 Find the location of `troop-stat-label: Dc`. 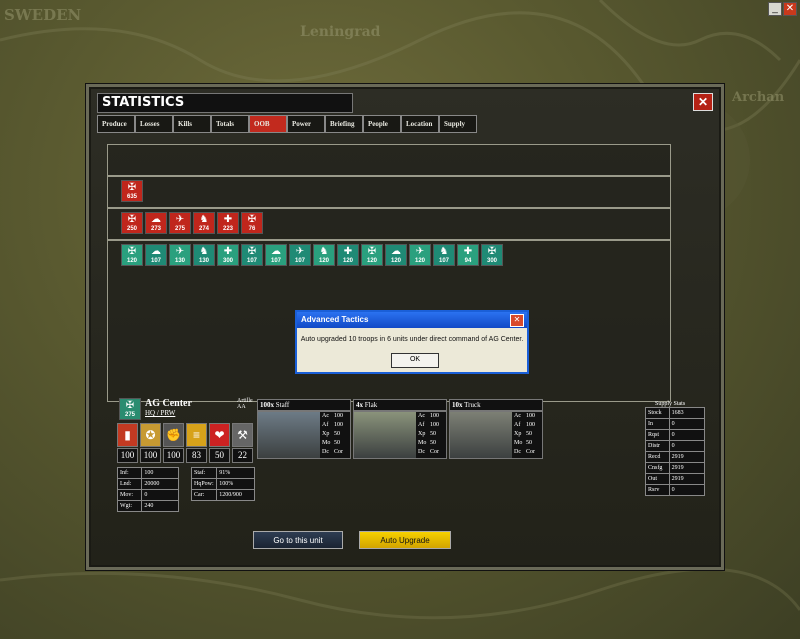

troop-stat-label: Dc is located at coordinates (325, 452).